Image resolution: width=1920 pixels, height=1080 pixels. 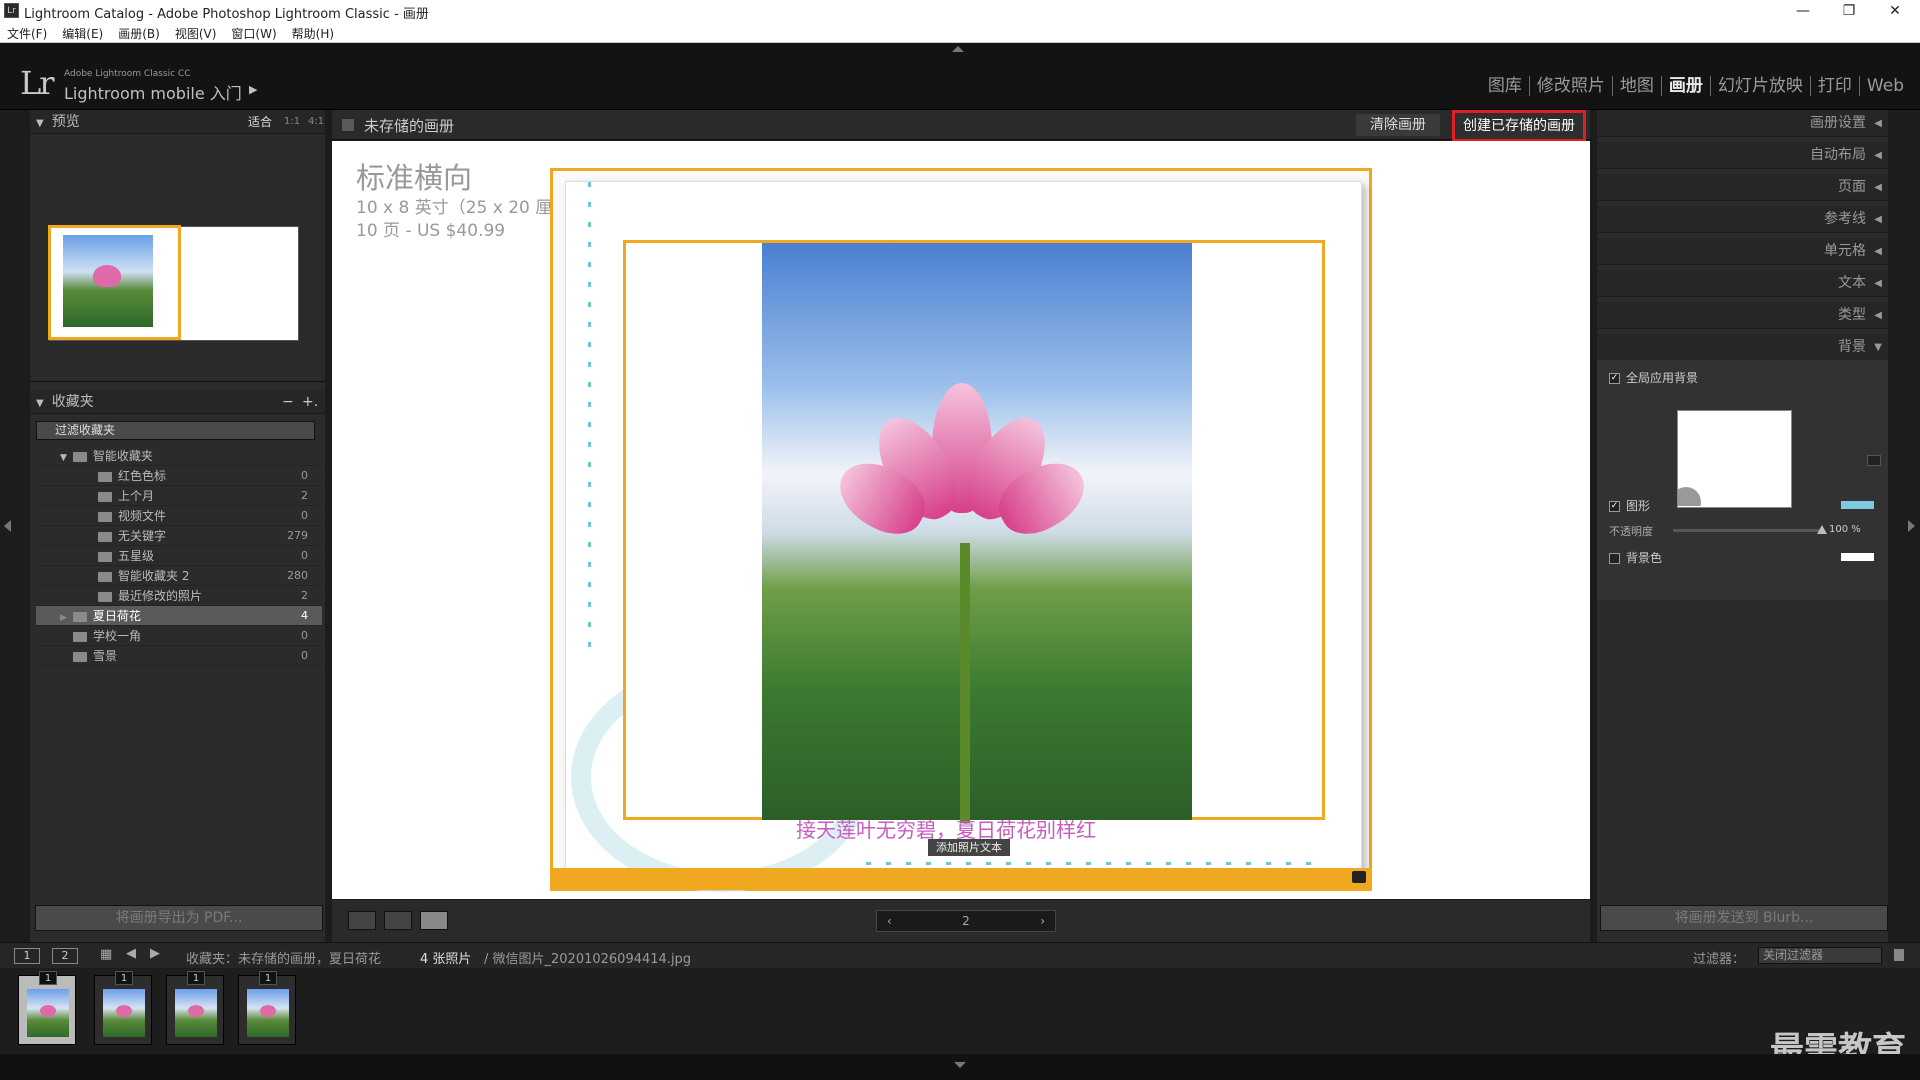 What do you see at coordinates (196, 32) in the screenshot?
I see `menu-view: 视图(V)` at bounding box center [196, 32].